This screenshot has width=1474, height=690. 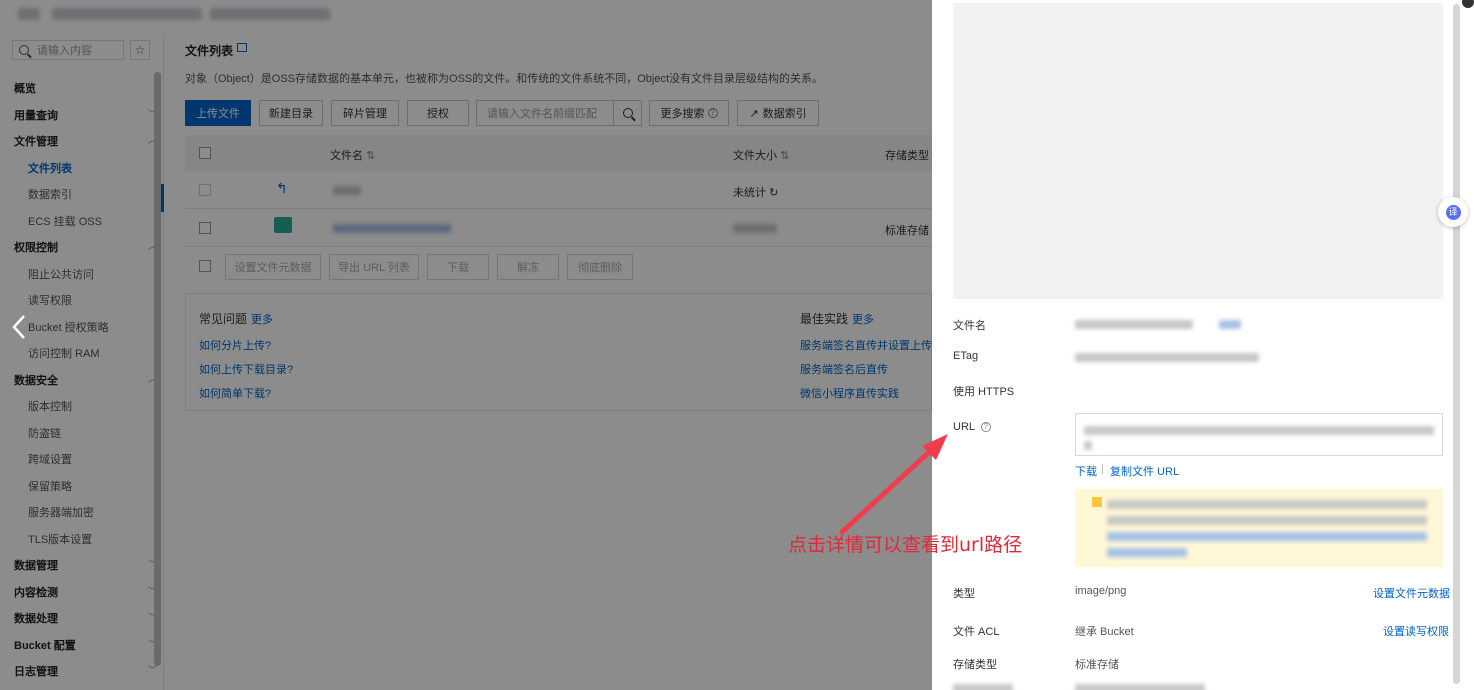 I want to click on type-value: image/png, so click(x=1101, y=591).